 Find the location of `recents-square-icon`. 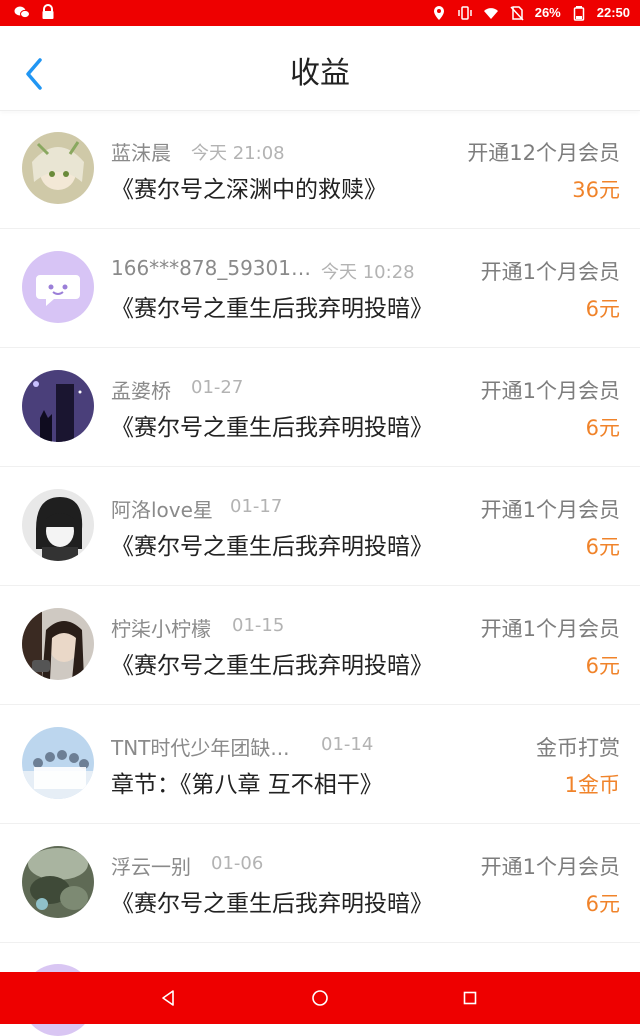

recents-square-icon is located at coordinates (470, 998).